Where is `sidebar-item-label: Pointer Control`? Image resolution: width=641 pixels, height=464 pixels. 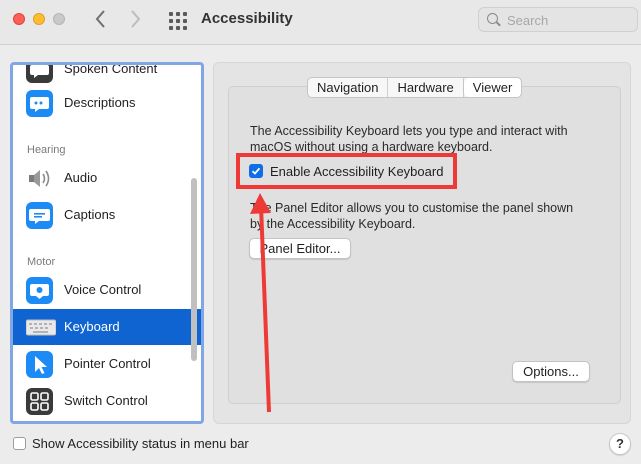
sidebar-item-label: Pointer Control is located at coordinates (107, 363).